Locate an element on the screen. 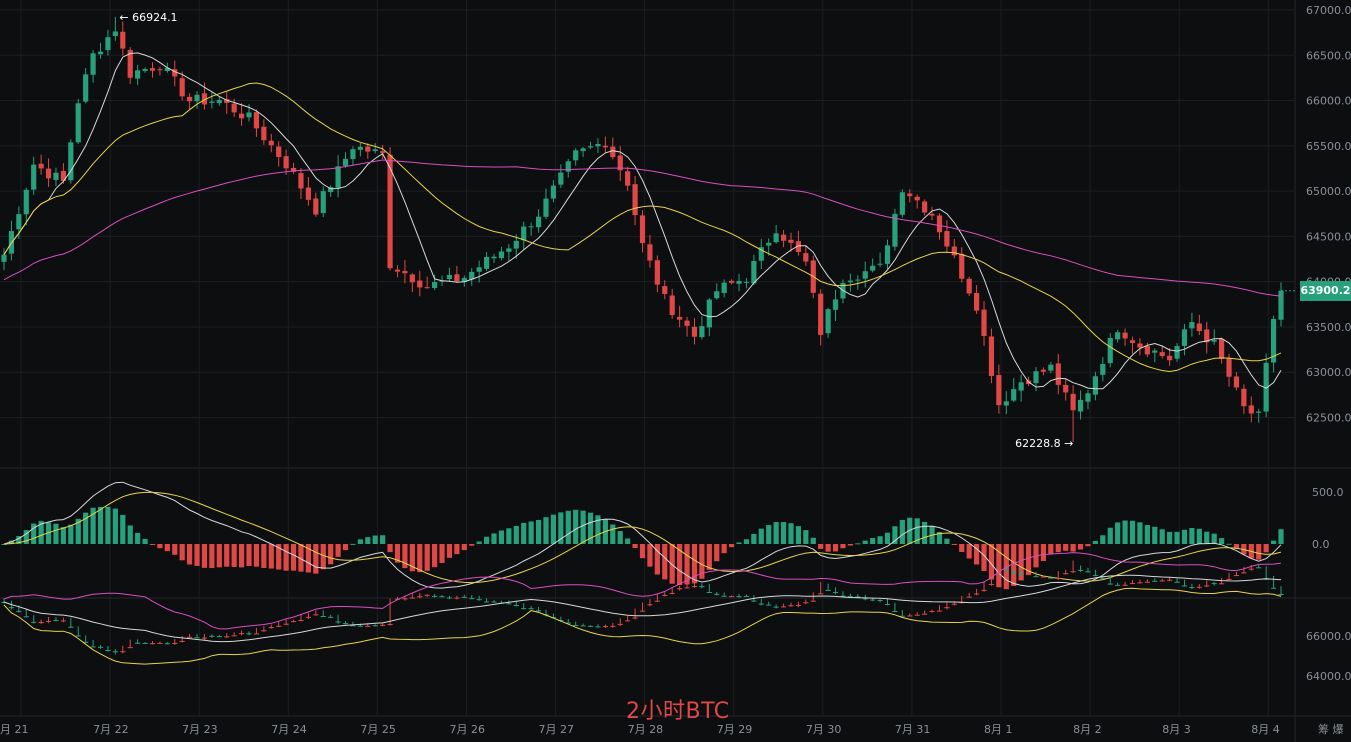 Image resolution: width=1351 pixels, height=742 pixels. price-tick-label: 64500.0 is located at coordinates (1328, 236).